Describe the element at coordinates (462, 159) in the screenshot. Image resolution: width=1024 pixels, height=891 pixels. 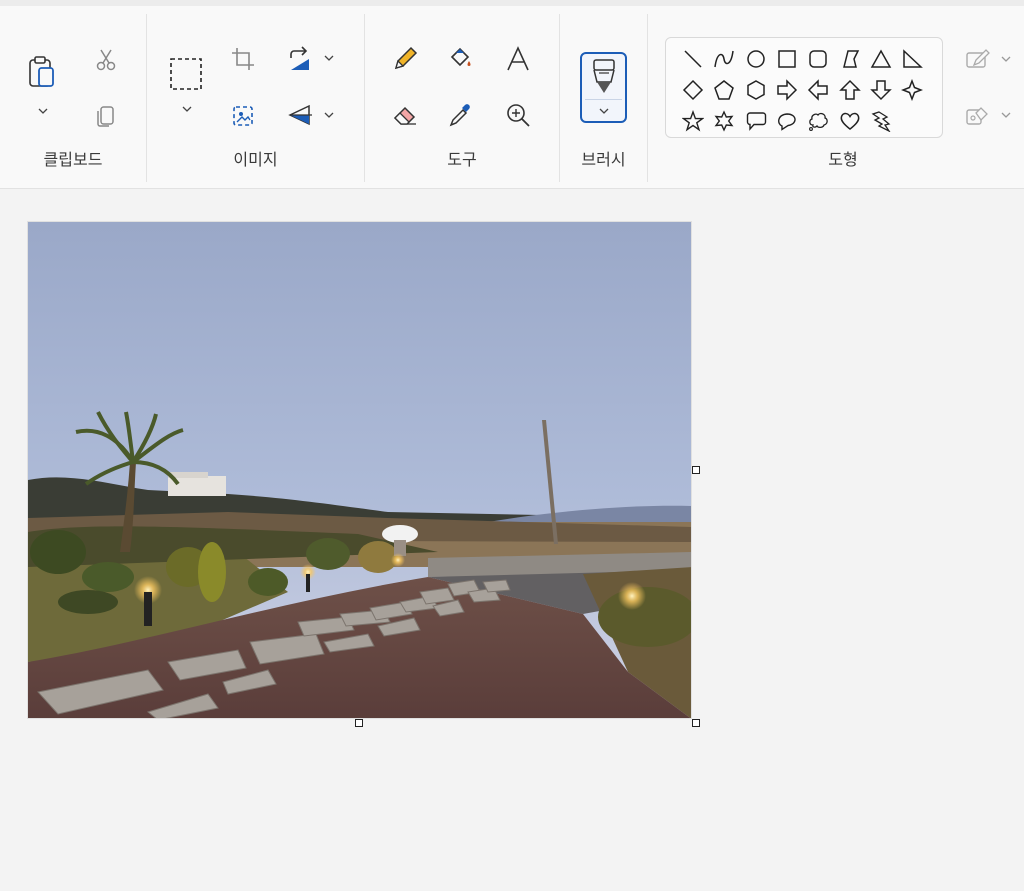
I see `tools-group-label: 도구` at that location.